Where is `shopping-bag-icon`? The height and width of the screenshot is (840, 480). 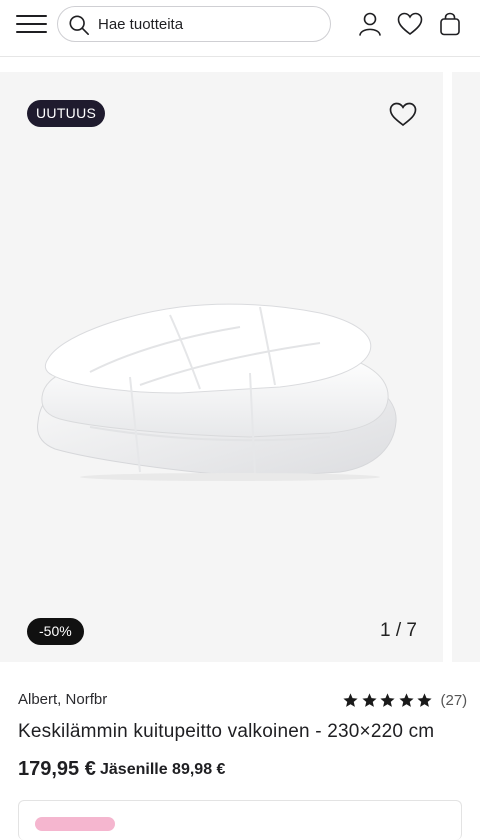
shopping-bag-icon is located at coordinates (450, 24).